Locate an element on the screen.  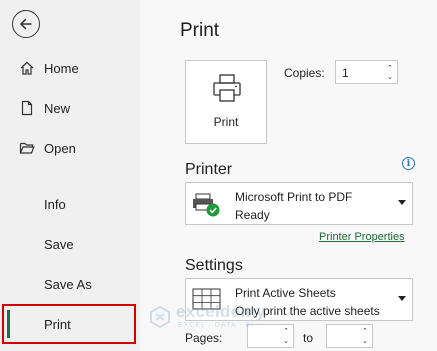
print-button-label: Print is located at coordinates (226, 122).